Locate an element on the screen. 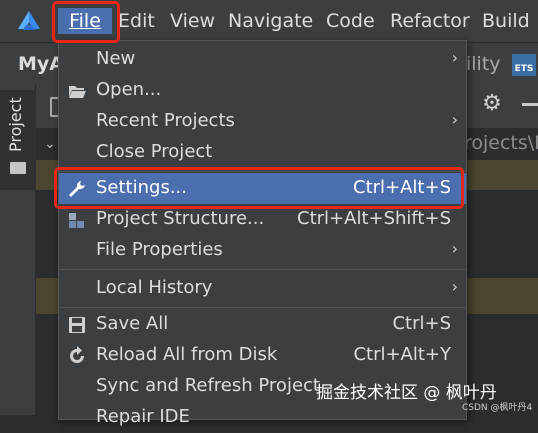 Image resolution: width=538 pixels, height=433 pixels. menu-refactor-label: Refactor is located at coordinates (430, 21).